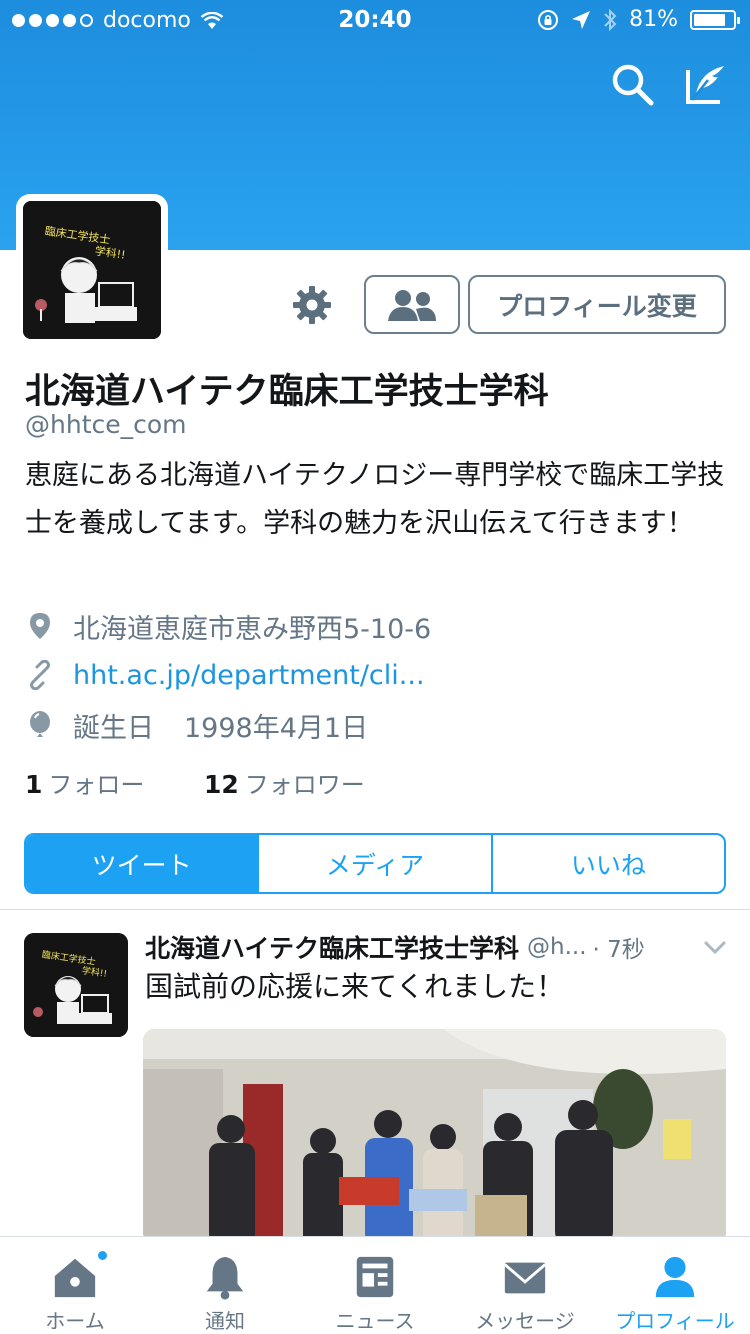  Describe the element at coordinates (304, 785) in the screenshot. I see `followers-label: フォロワー` at that location.